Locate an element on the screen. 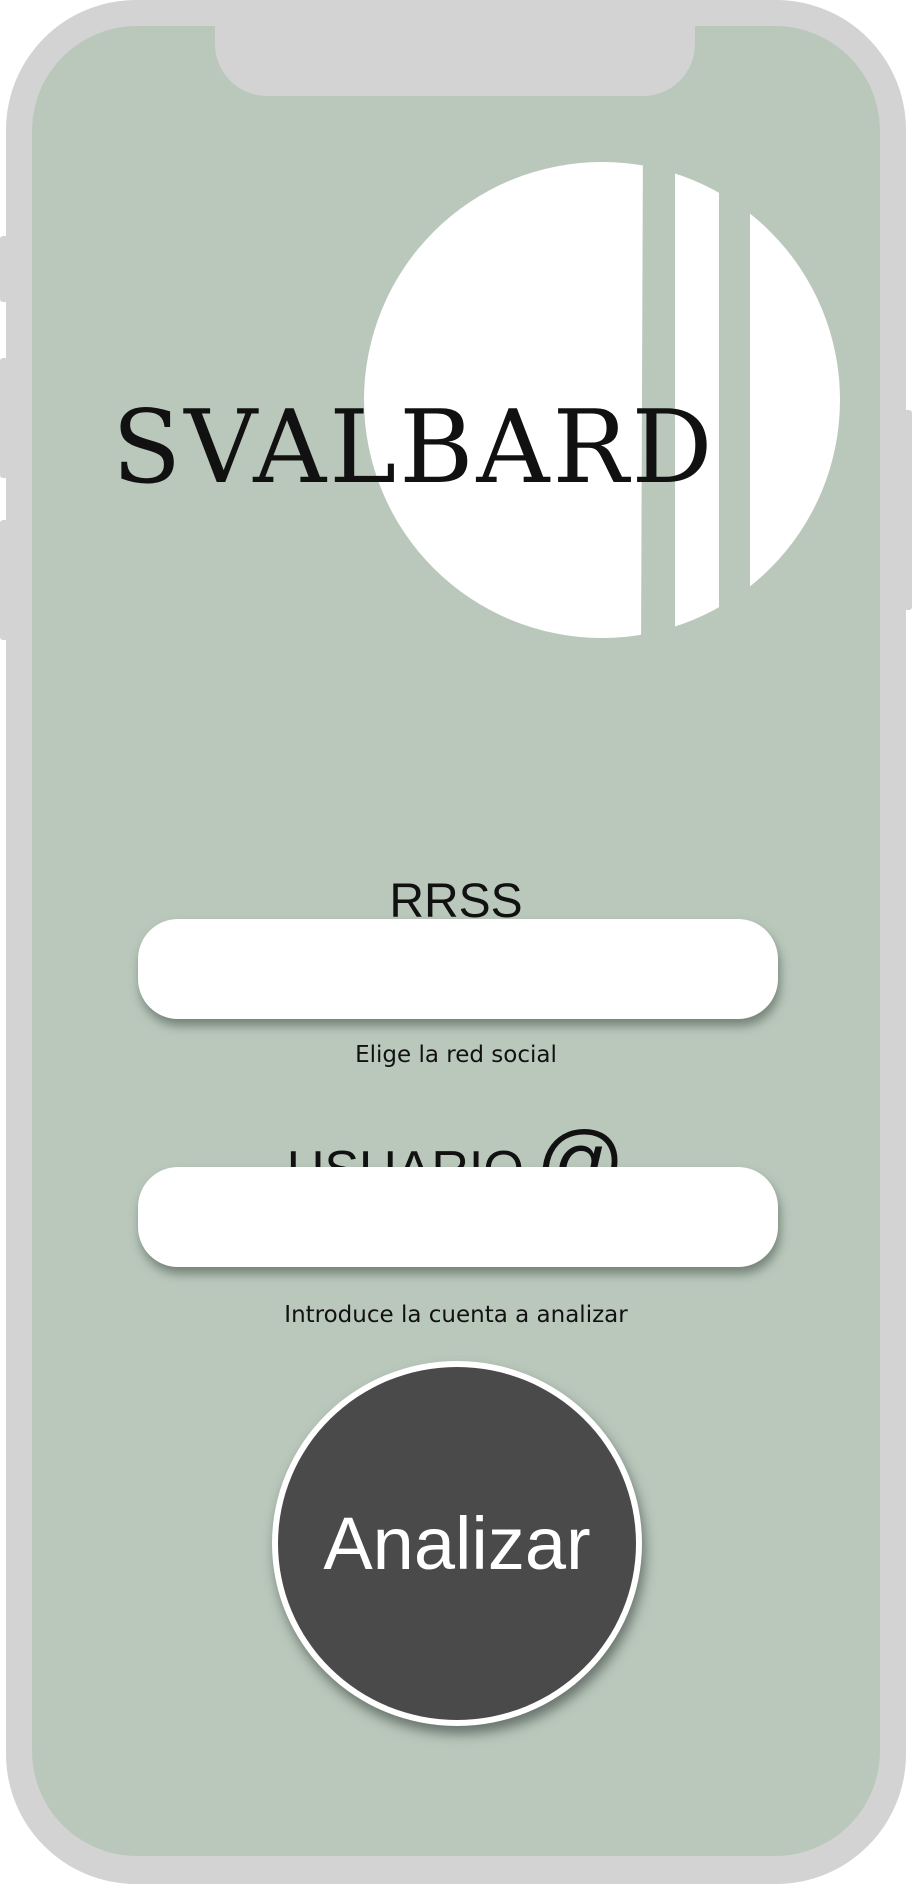  analyze-button-label: Analizar is located at coordinates (457, 1543).